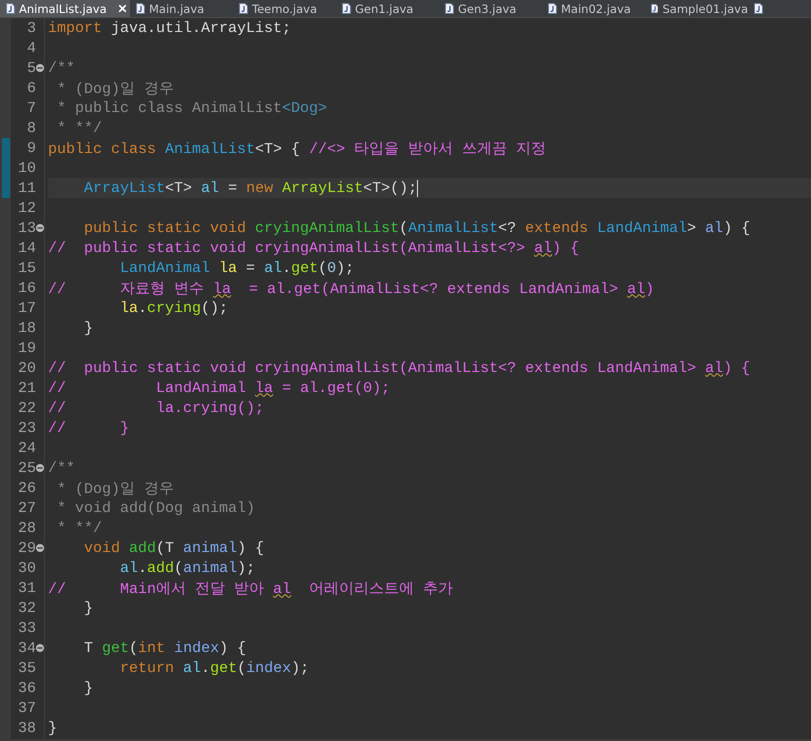  What do you see at coordinates (219, 388) in the screenshot?
I see `code-line: // LandAnimal la = al.get(0);` at bounding box center [219, 388].